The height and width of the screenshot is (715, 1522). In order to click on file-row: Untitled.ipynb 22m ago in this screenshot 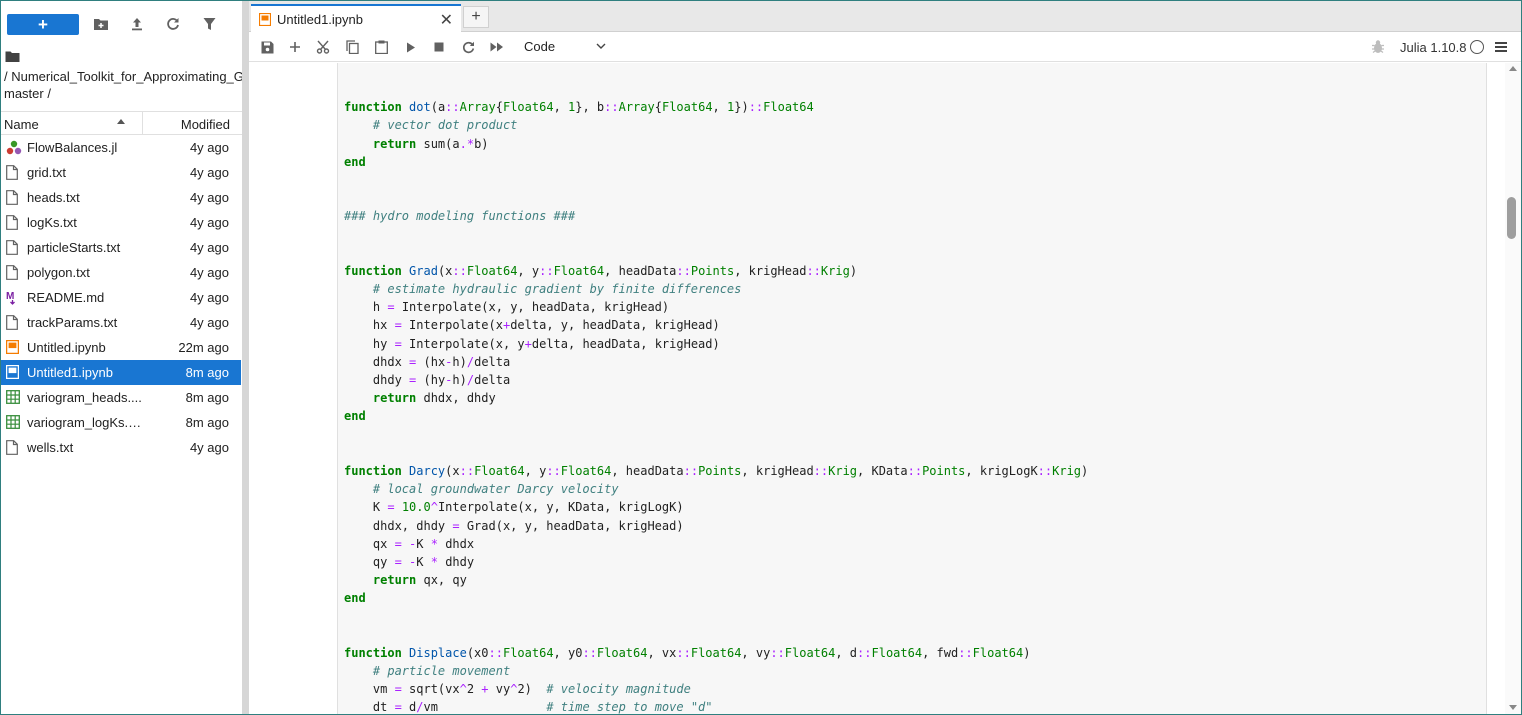, I will do `click(121, 347)`.